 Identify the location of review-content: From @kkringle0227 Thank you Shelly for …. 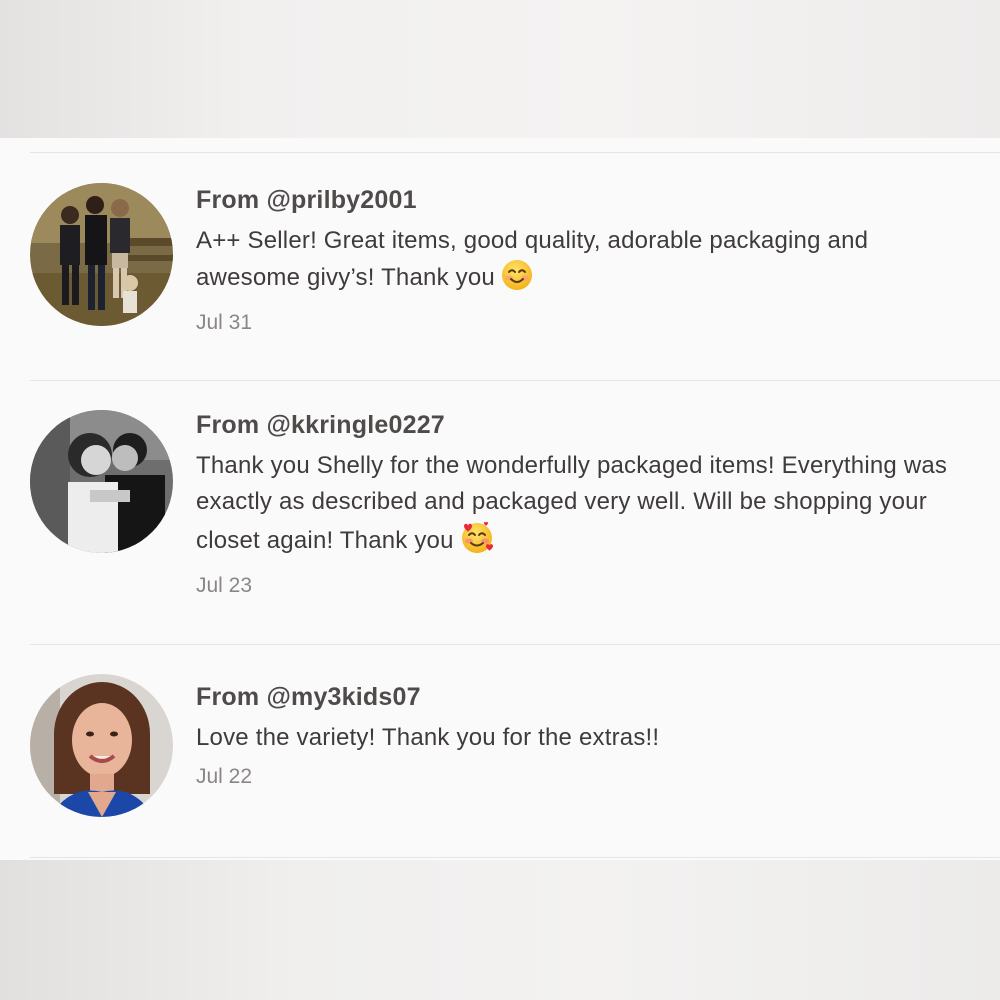
(576, 504).